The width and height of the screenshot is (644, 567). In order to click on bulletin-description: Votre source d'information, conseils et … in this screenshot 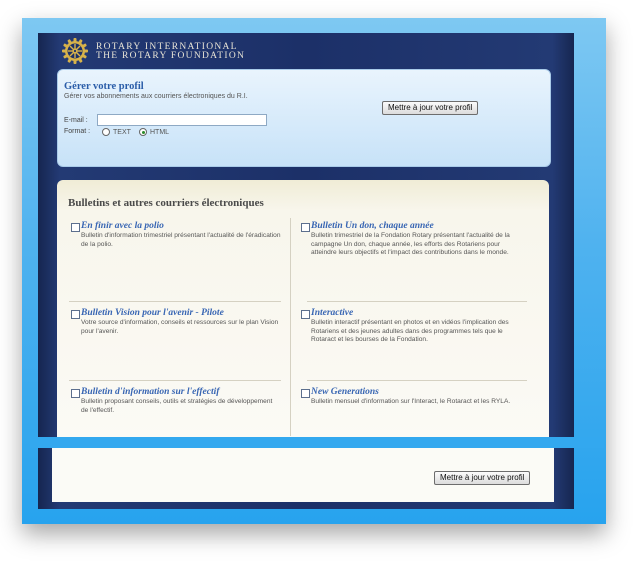, I will do `click(180, 327)`.